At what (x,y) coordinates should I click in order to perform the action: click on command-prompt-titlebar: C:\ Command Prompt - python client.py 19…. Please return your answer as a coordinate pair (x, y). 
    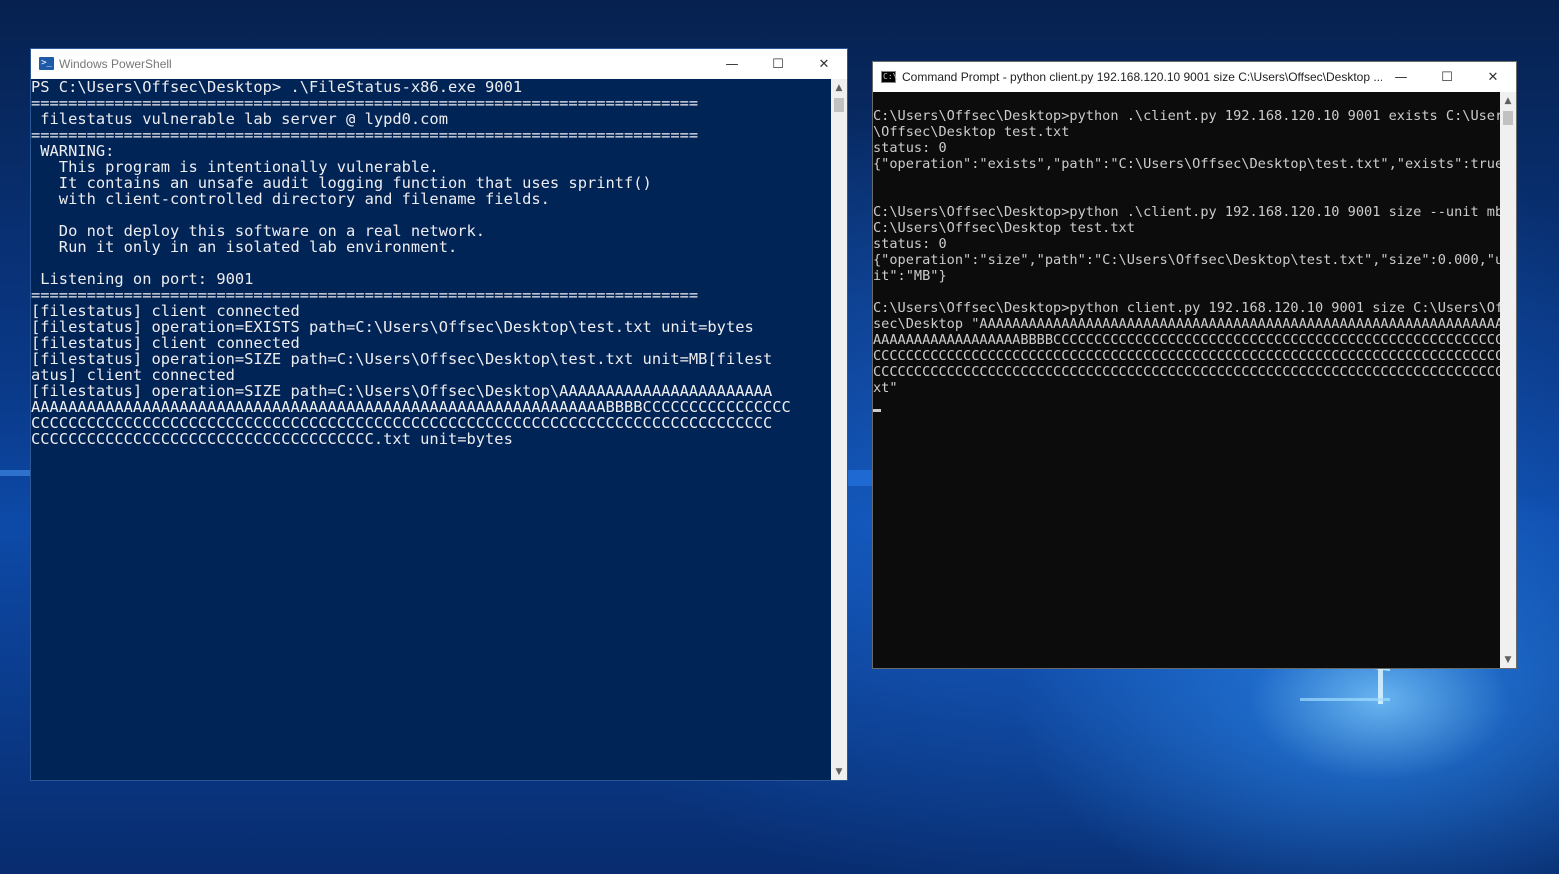
    Looking at the image, I should click on (1194, 77).